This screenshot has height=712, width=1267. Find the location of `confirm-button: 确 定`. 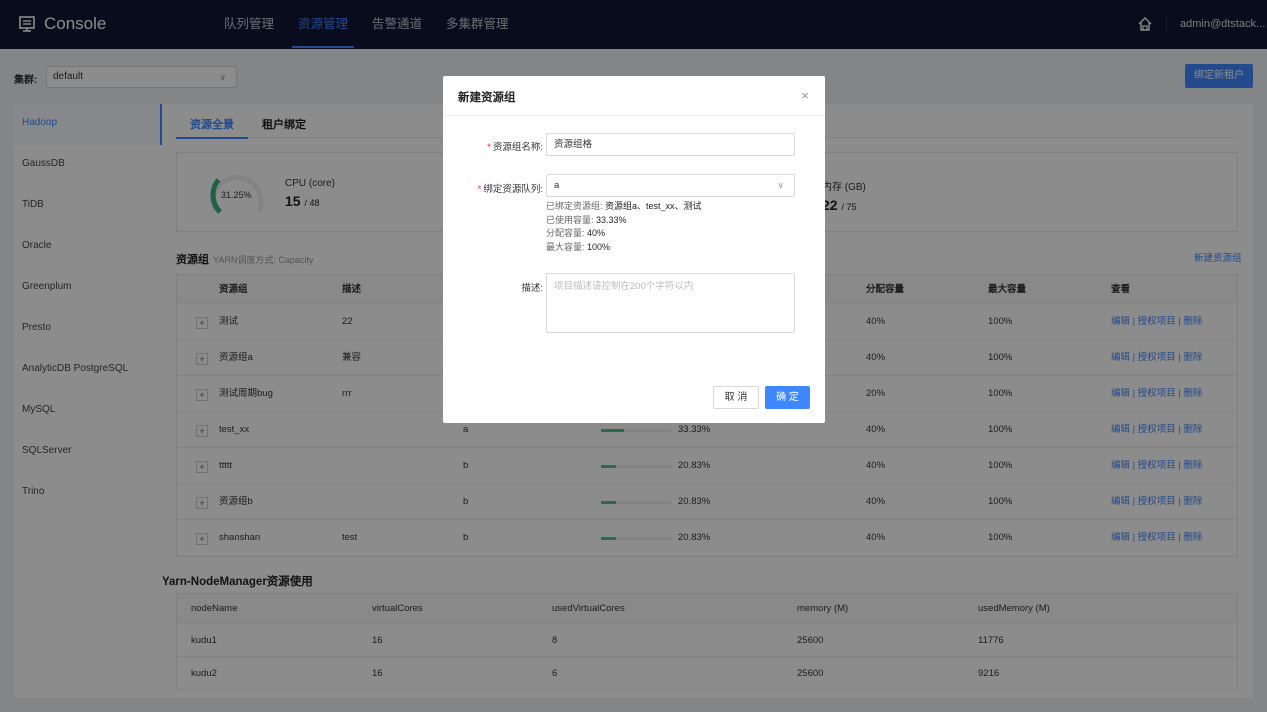

confirm-button: 确 定 is located at coordinates (787, 397).